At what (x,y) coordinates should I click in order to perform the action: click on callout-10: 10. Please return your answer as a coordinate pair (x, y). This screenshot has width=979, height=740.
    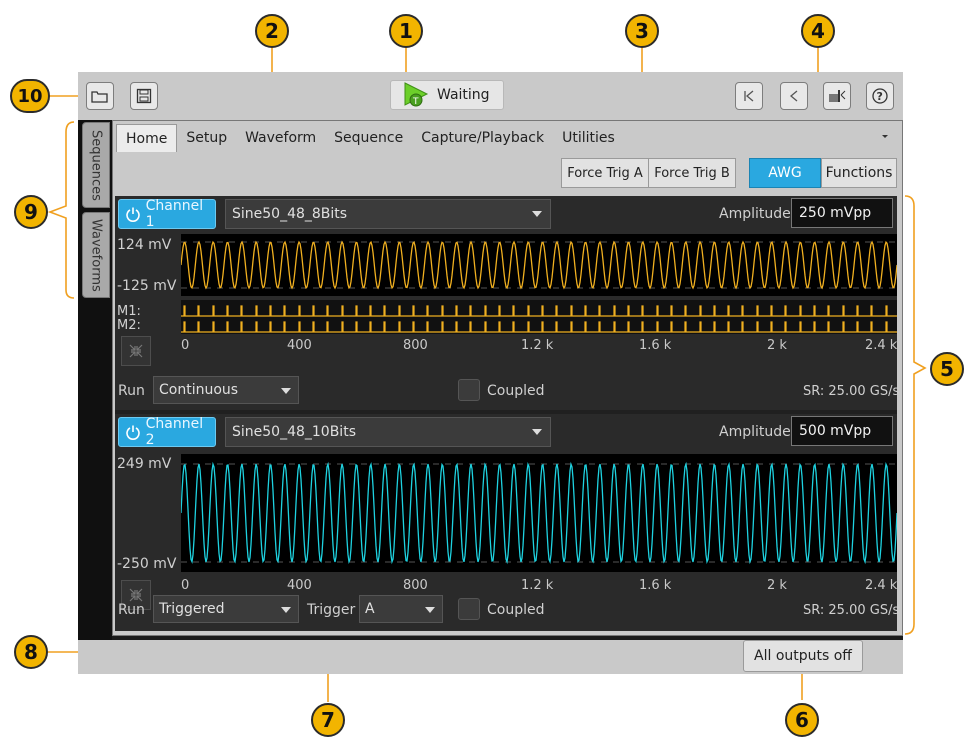
    Looking at the image, I should click on (30, 96).